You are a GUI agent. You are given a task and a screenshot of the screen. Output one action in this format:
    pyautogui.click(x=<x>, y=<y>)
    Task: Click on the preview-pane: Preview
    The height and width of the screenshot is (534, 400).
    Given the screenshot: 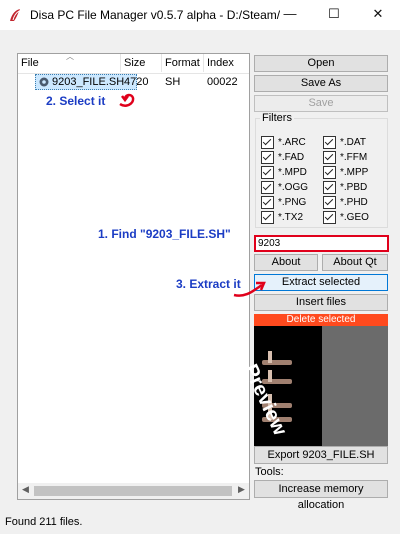 What is the action you would take?
    pyautogui.click(x=313, y=386)
    